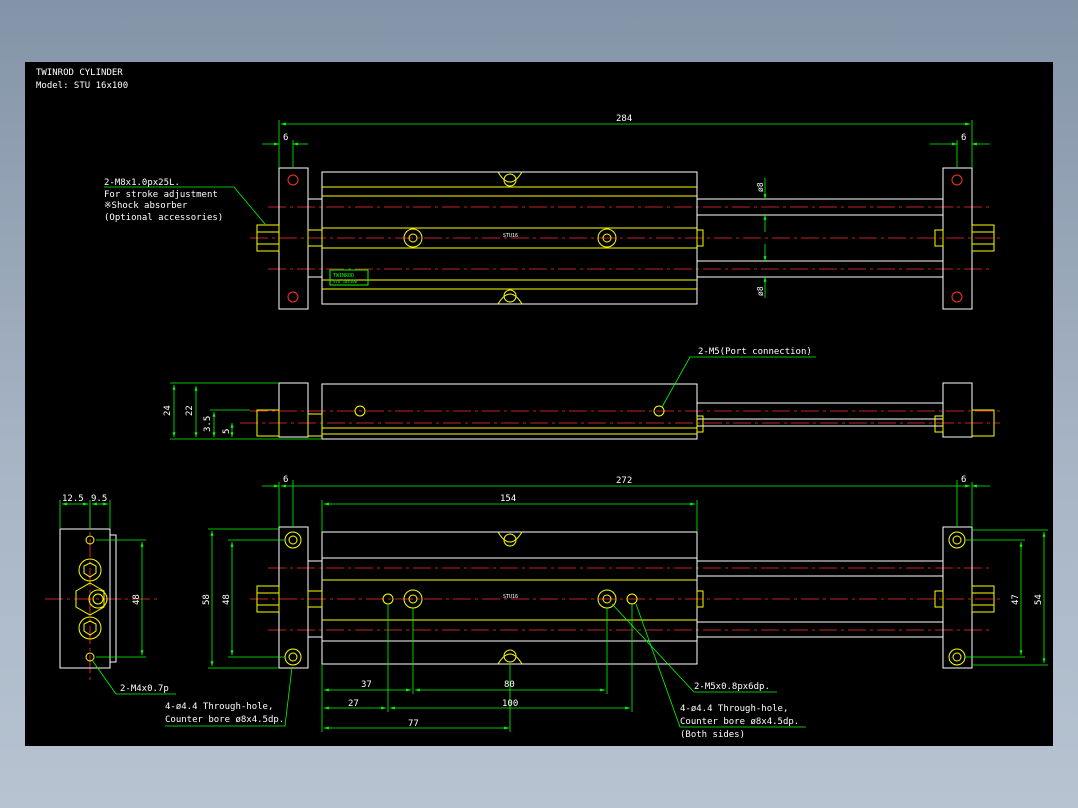 This screenshot has width=1078, height=808. Describe the element at coordinates (510, 597) in the screenshot. I see `bottom-body-label: STU16` at that location.